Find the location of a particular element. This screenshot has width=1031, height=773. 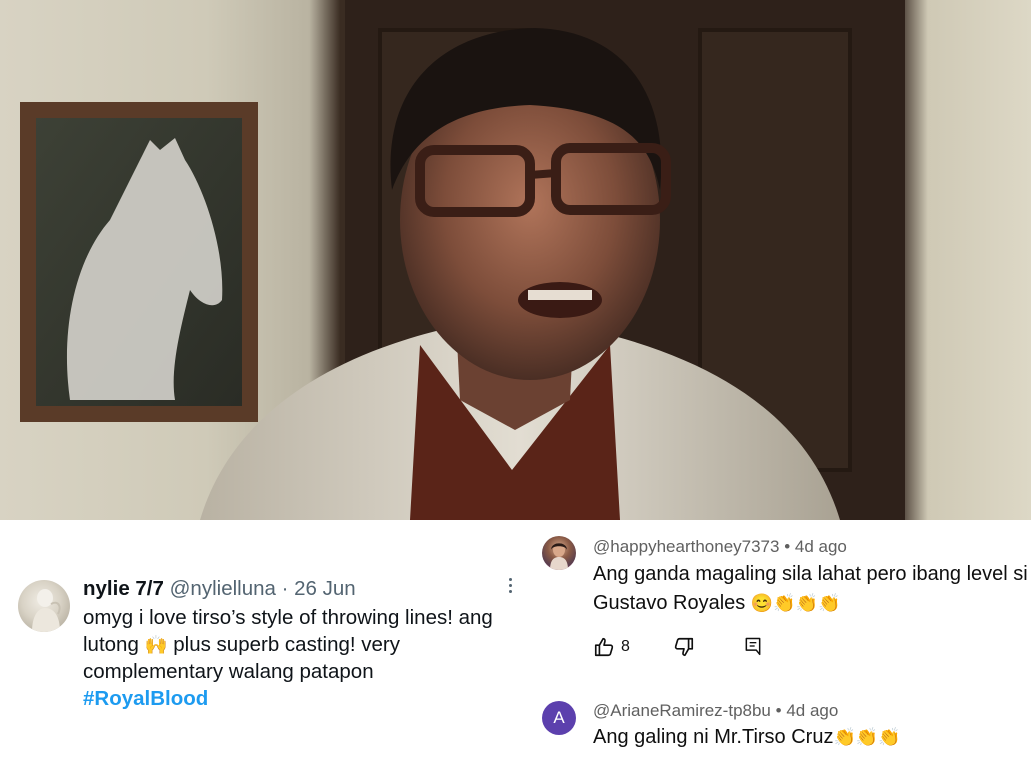

tweet-line-2: lutong 🙌 plus superb casting! very is located at coordinates (303, 644).